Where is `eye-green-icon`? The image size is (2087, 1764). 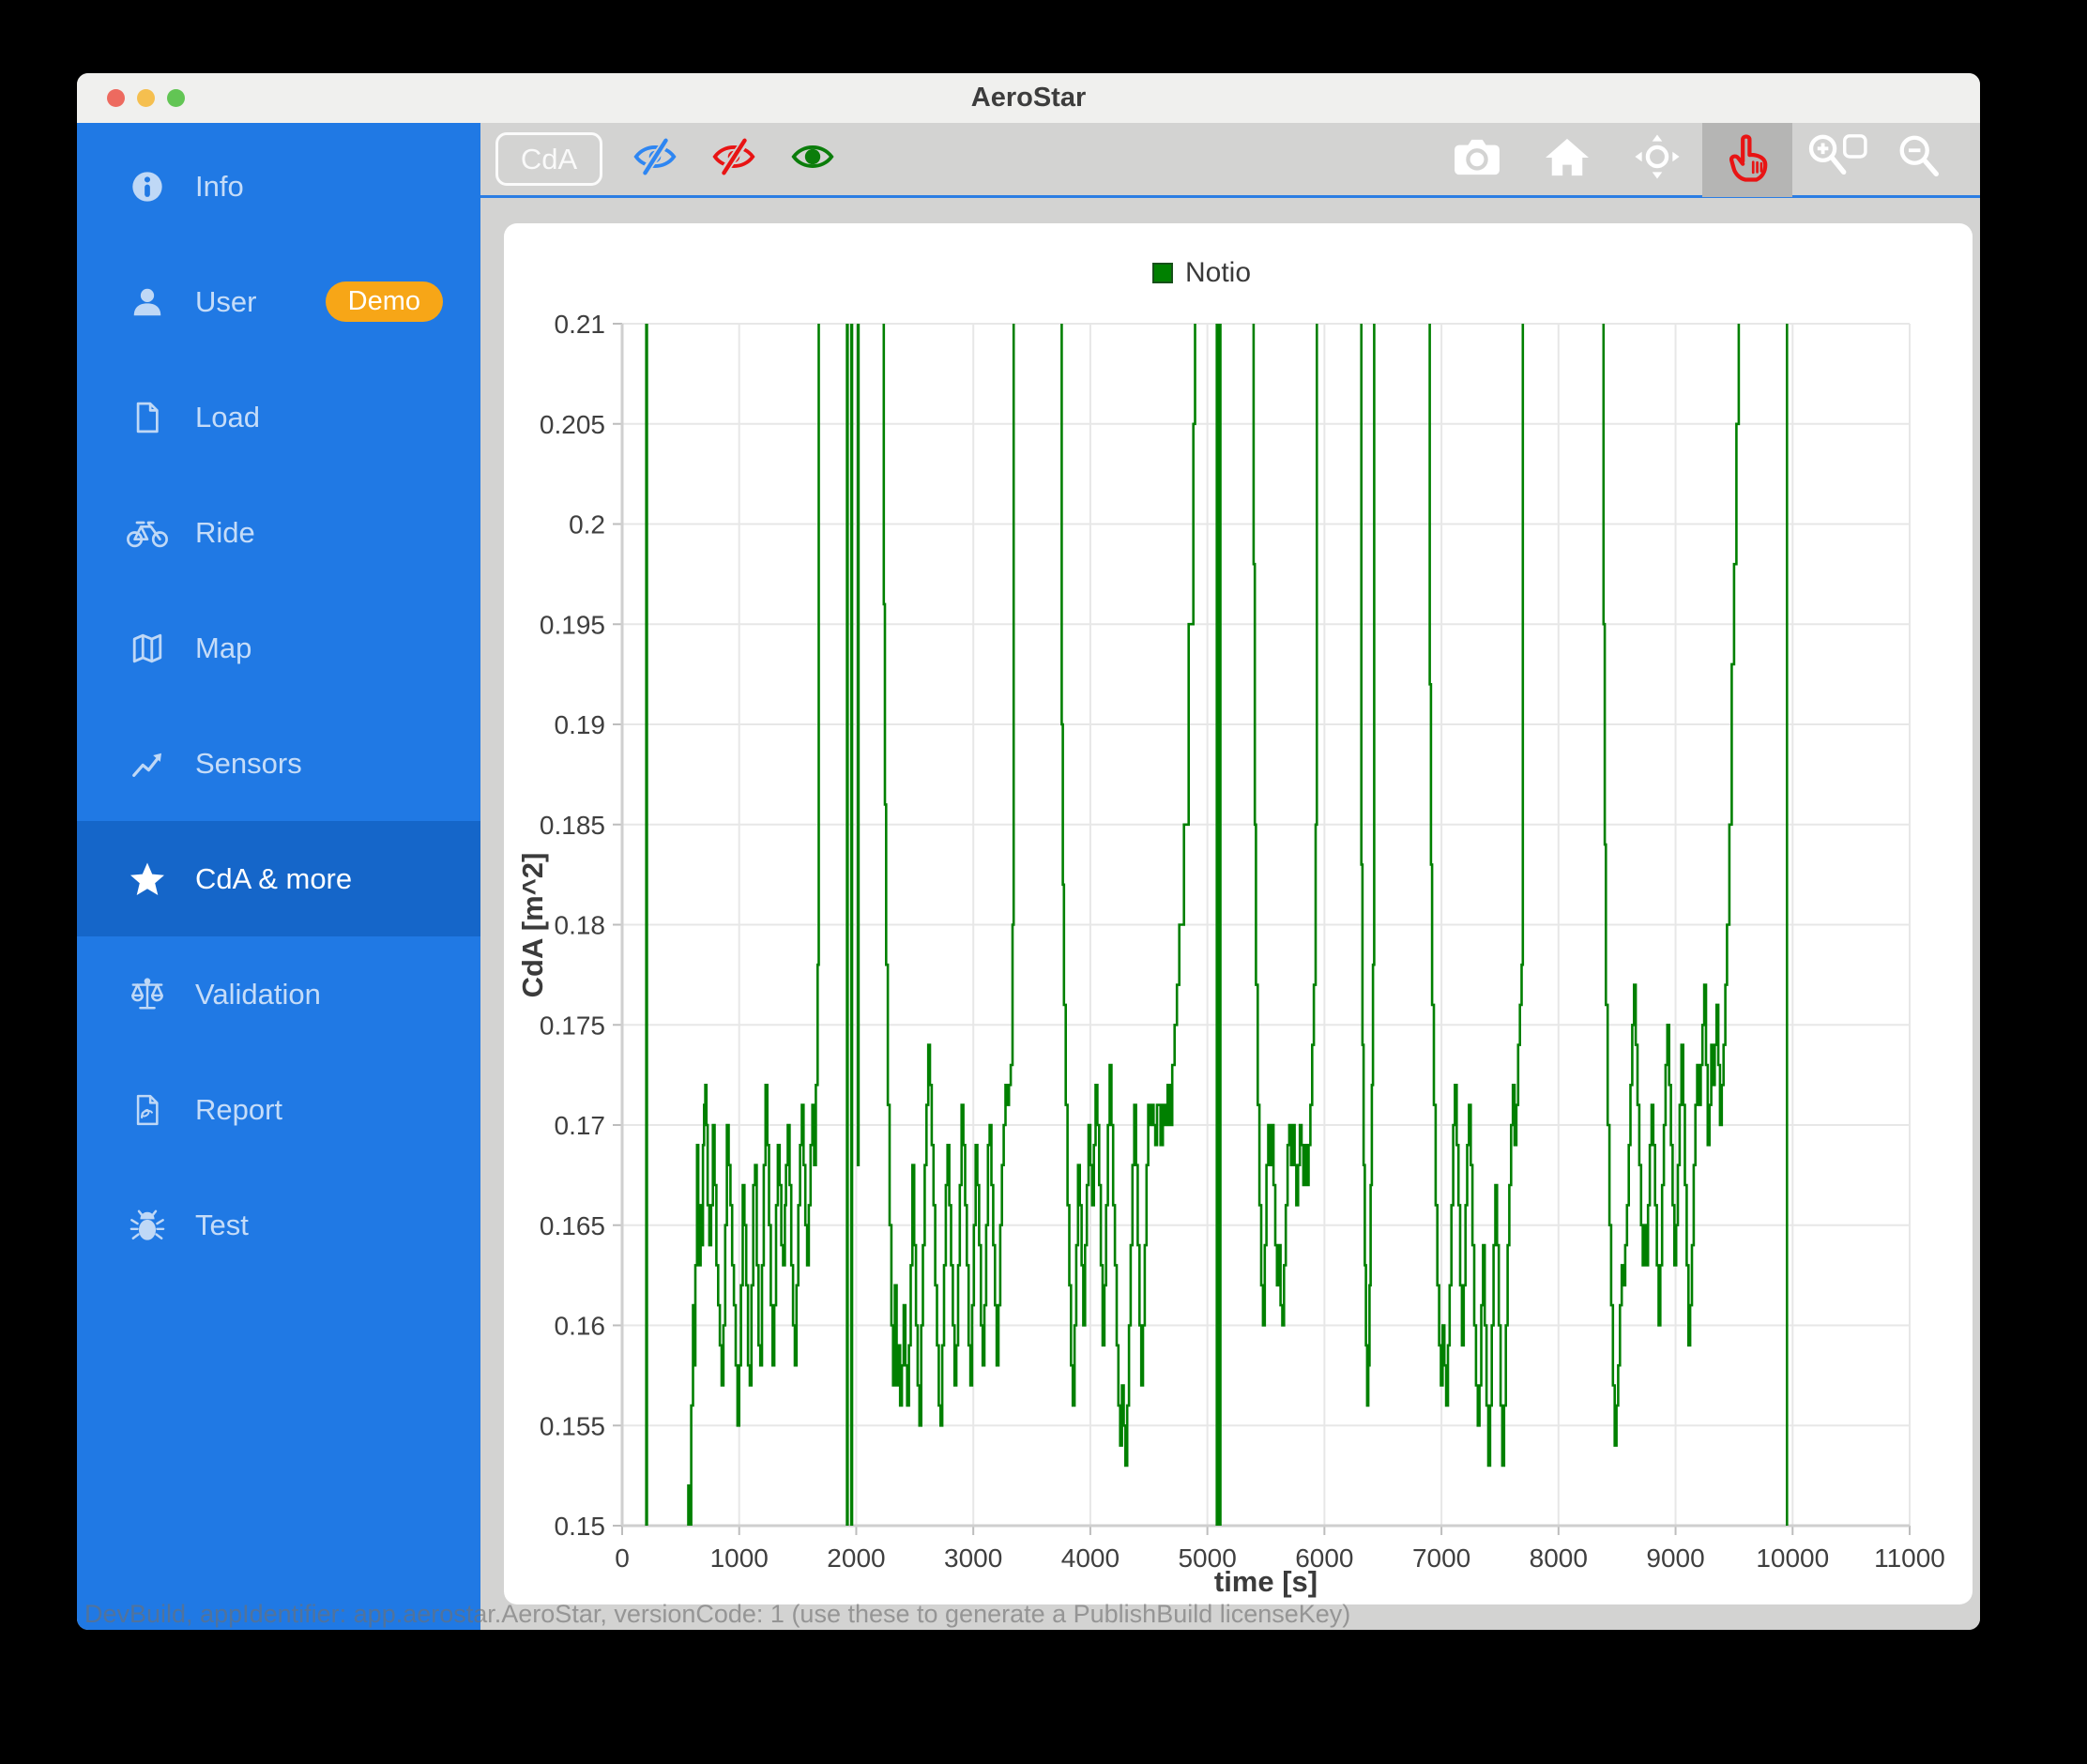 eye-green-icon is located at coordinates (812, 159).